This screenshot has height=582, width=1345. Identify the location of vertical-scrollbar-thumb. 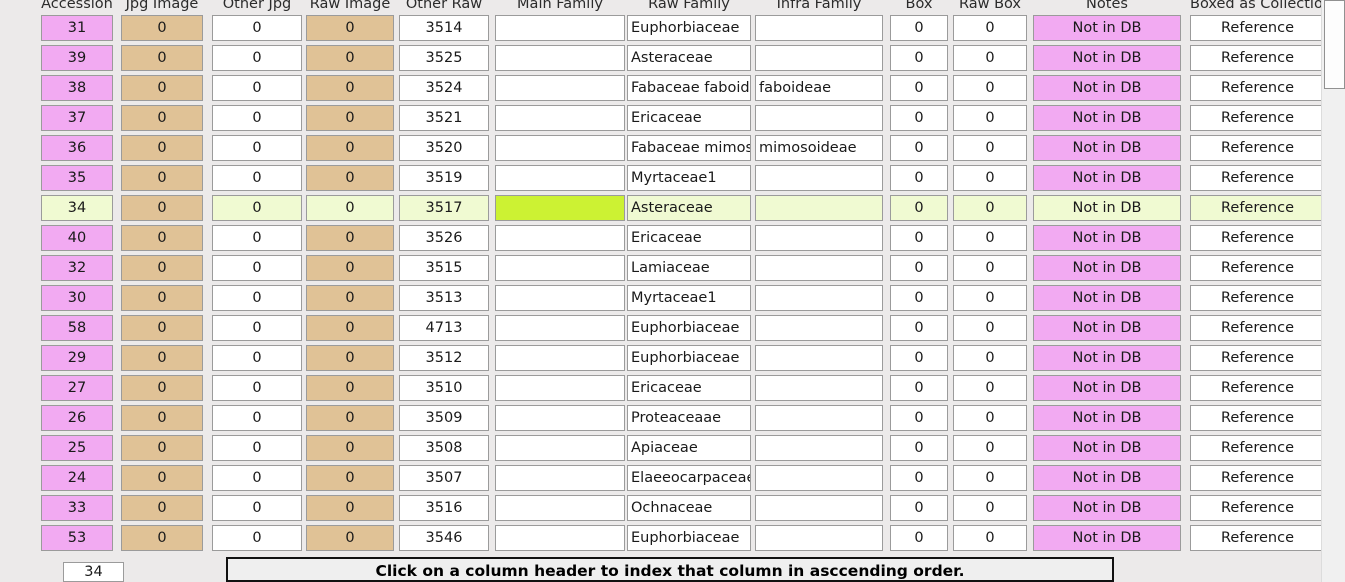
(1334, 44).